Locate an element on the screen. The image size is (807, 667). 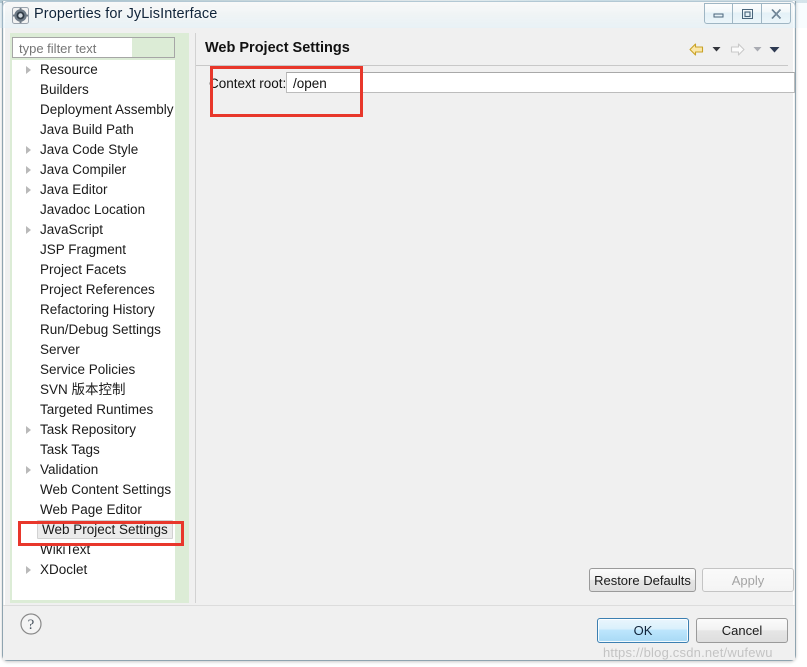
sidebar-item-project-references: Project References is located at coordinates (93, 290).